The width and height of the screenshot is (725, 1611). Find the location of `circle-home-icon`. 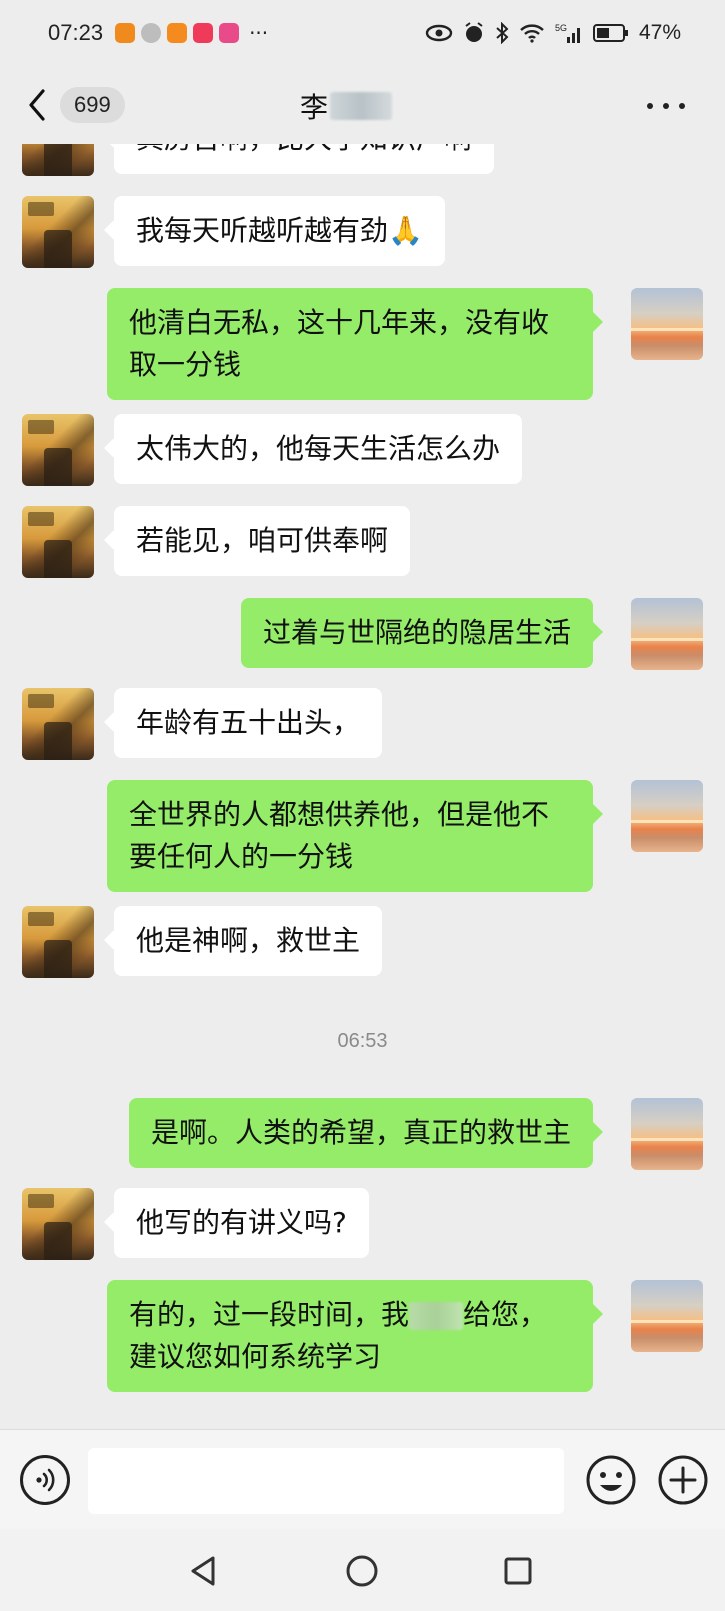

circle-home-icon is located at coordinates (362, 1571).